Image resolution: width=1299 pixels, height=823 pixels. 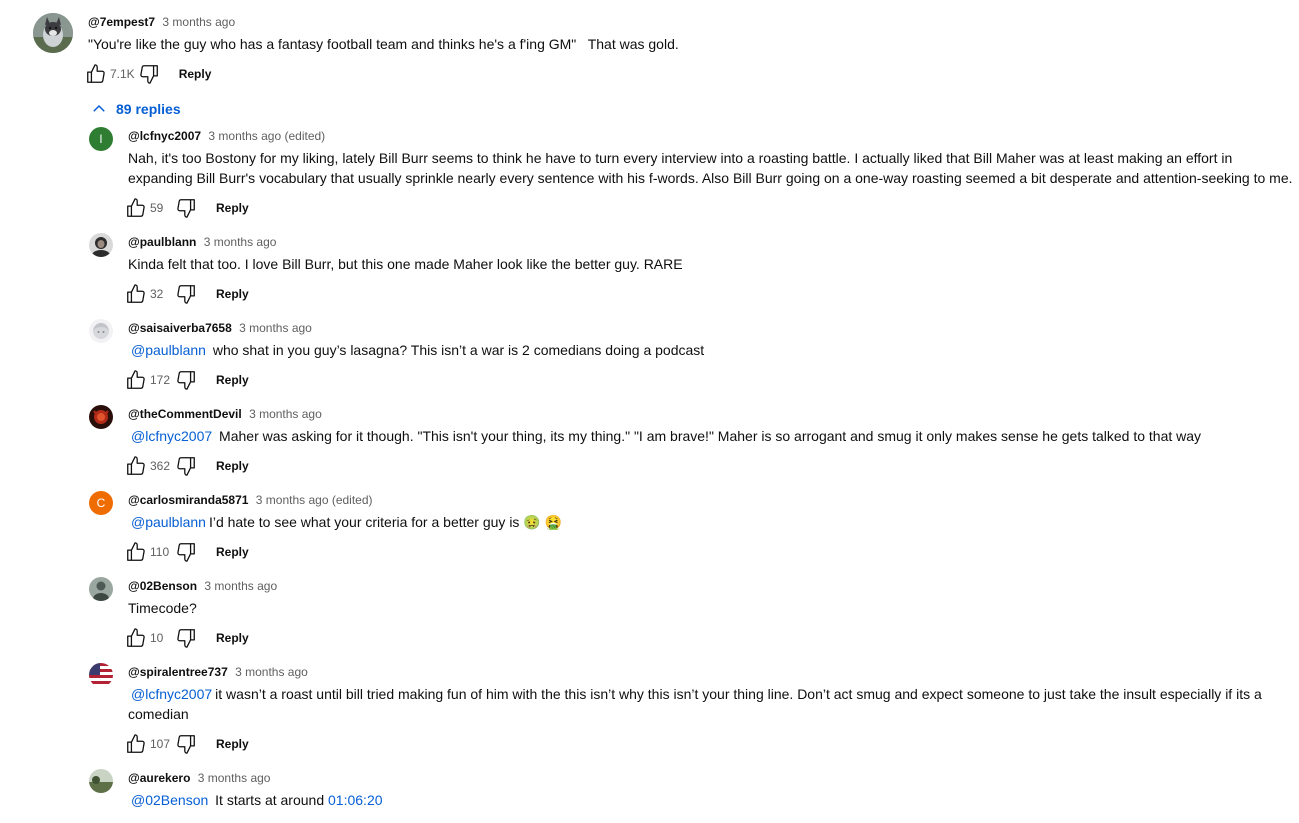 I want to click on comment-author: @spiralentree737, so click(x=178, y=672).